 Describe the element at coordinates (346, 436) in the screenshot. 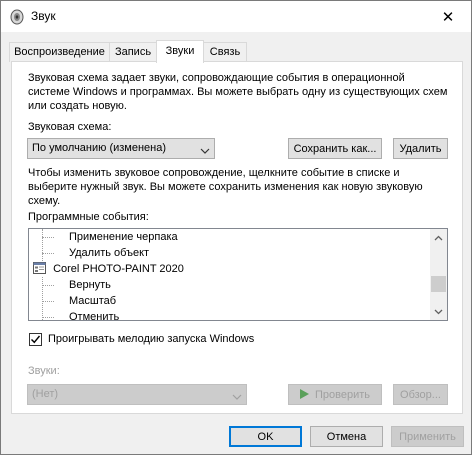

I see `cancel-button: Отмена` at that location.